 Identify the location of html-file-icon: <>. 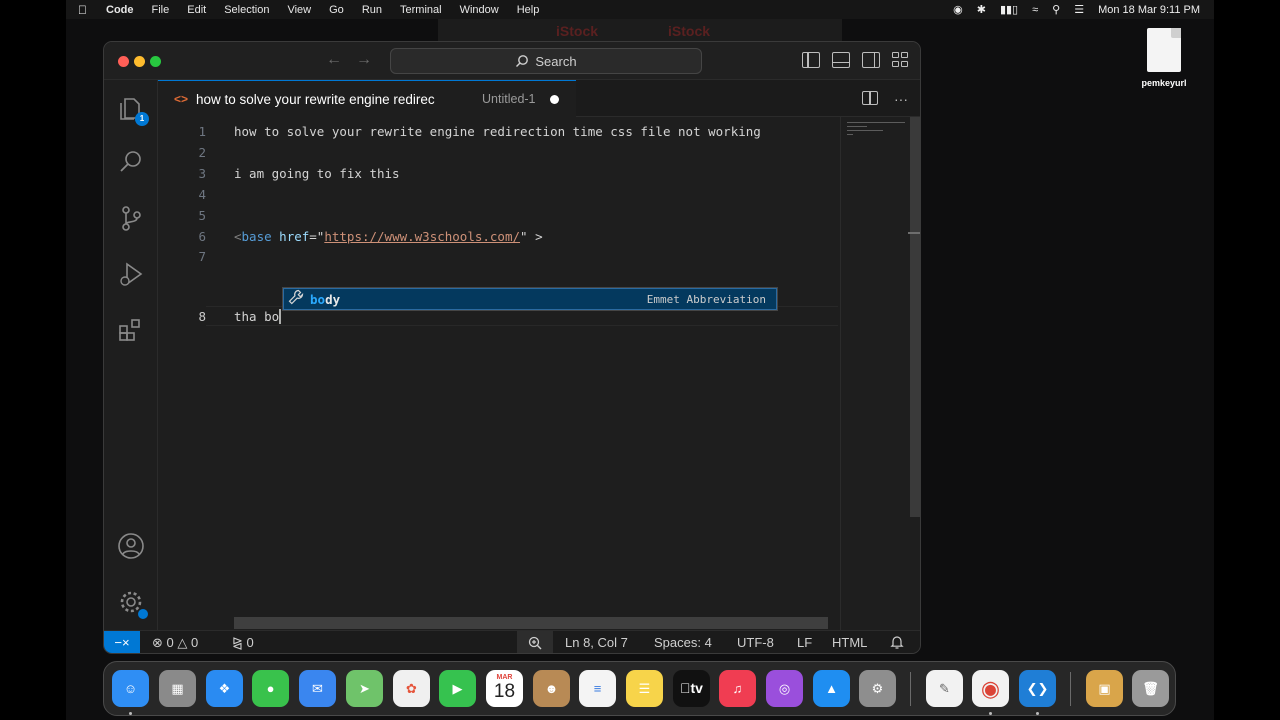
(181, 99).